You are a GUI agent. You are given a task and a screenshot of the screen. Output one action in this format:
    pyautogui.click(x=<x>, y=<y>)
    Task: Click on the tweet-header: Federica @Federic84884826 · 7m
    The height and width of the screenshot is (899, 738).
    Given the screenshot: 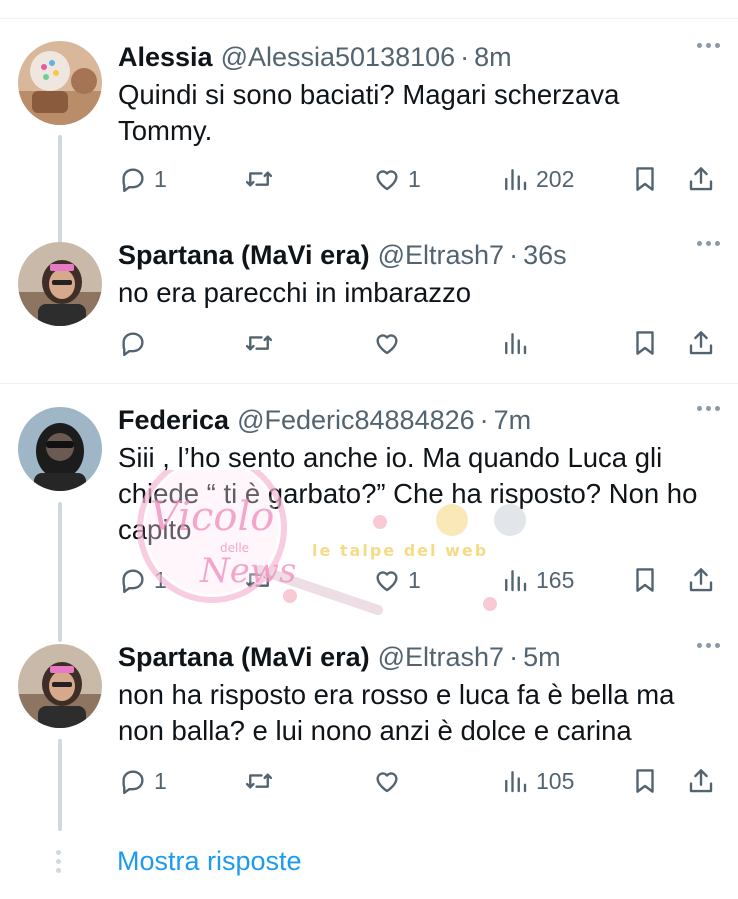 What is the action you would take?
    pyautogui.click(x=324, y=420)
    